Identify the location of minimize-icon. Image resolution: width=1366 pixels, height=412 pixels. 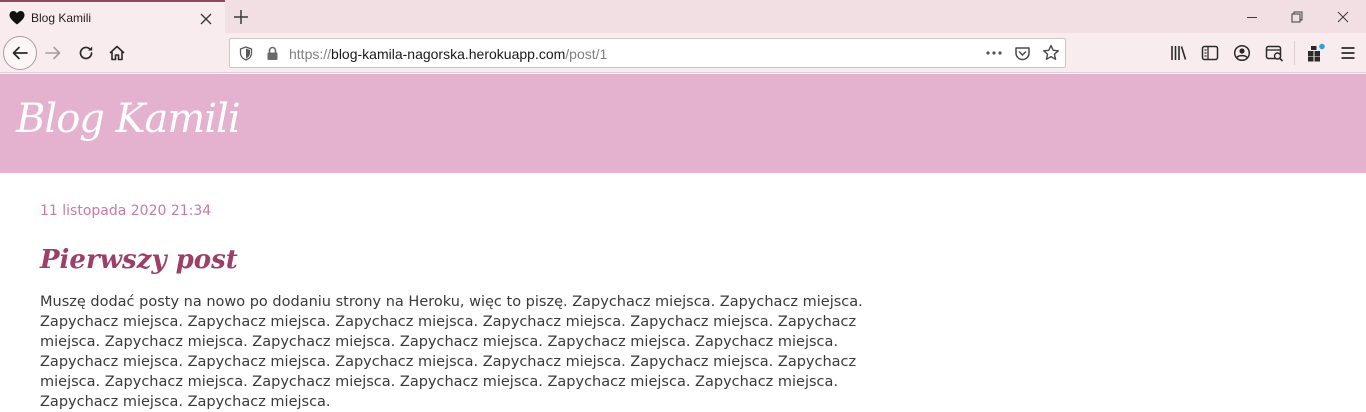
(1252, 17).